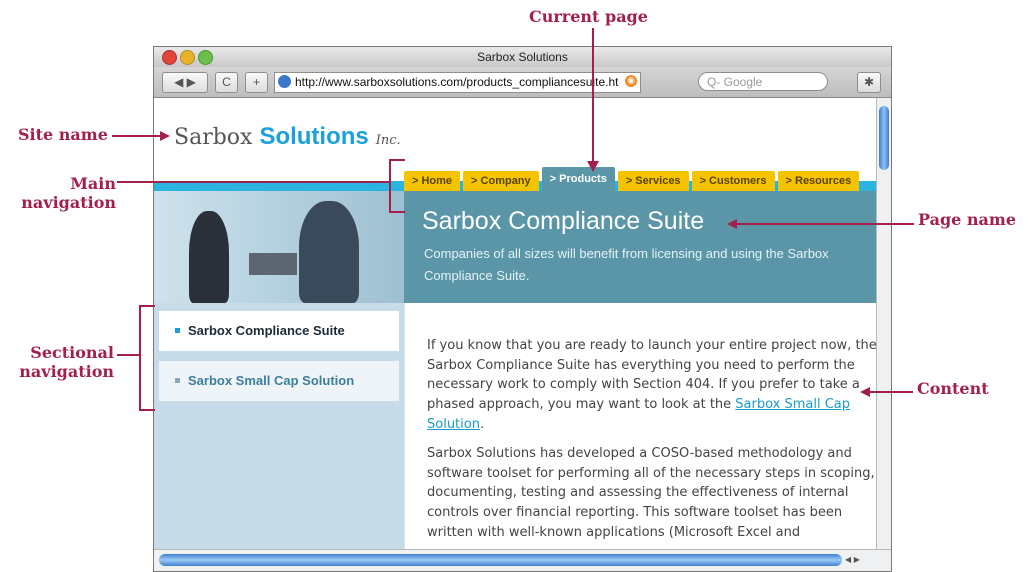  Describe the element at coordinates (279, 247) in the screenshot. I see `hero-photo` at that location.